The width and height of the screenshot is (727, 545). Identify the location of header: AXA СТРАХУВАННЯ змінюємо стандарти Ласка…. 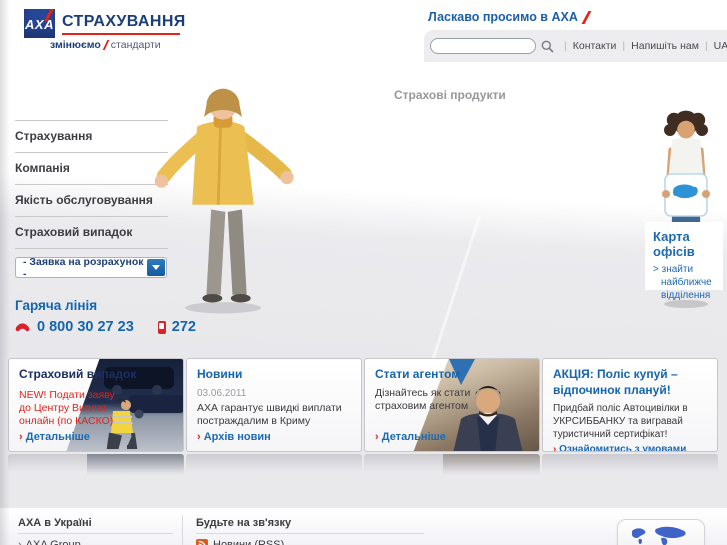
(363, 31).